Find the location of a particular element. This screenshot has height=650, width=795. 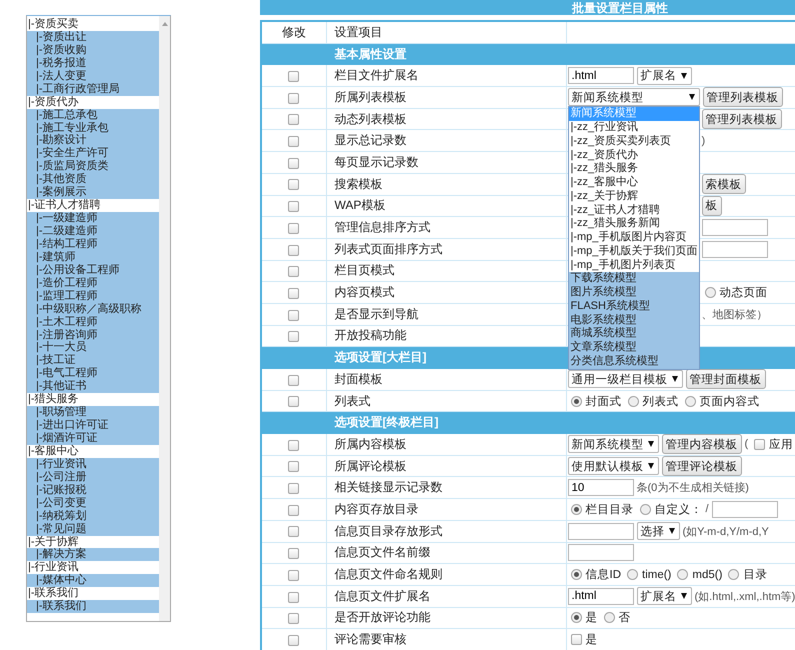

list-item: |-其他资质 is located at coordinates (93, 179).